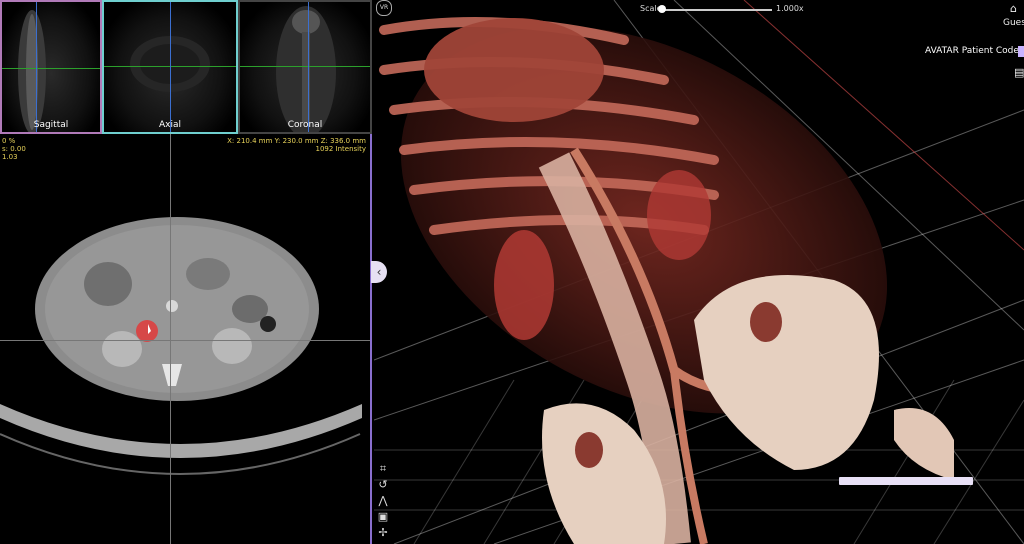  Describe the element at coordinates (717, 10) in the screenshot. I see `scale-slider-track` at that location.